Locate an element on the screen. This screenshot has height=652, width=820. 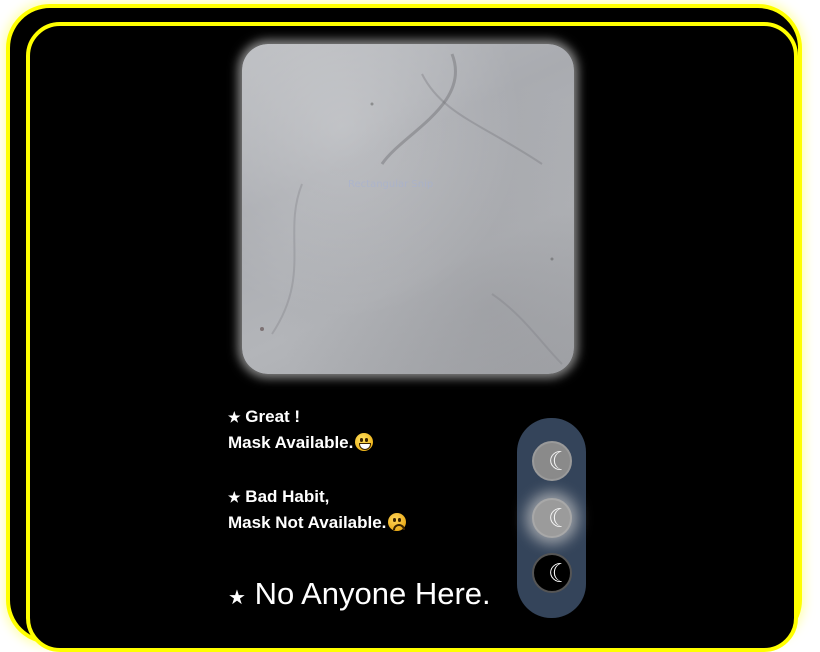
status-bad-line1: Bad Habit, is located at coordinates (287, 496).